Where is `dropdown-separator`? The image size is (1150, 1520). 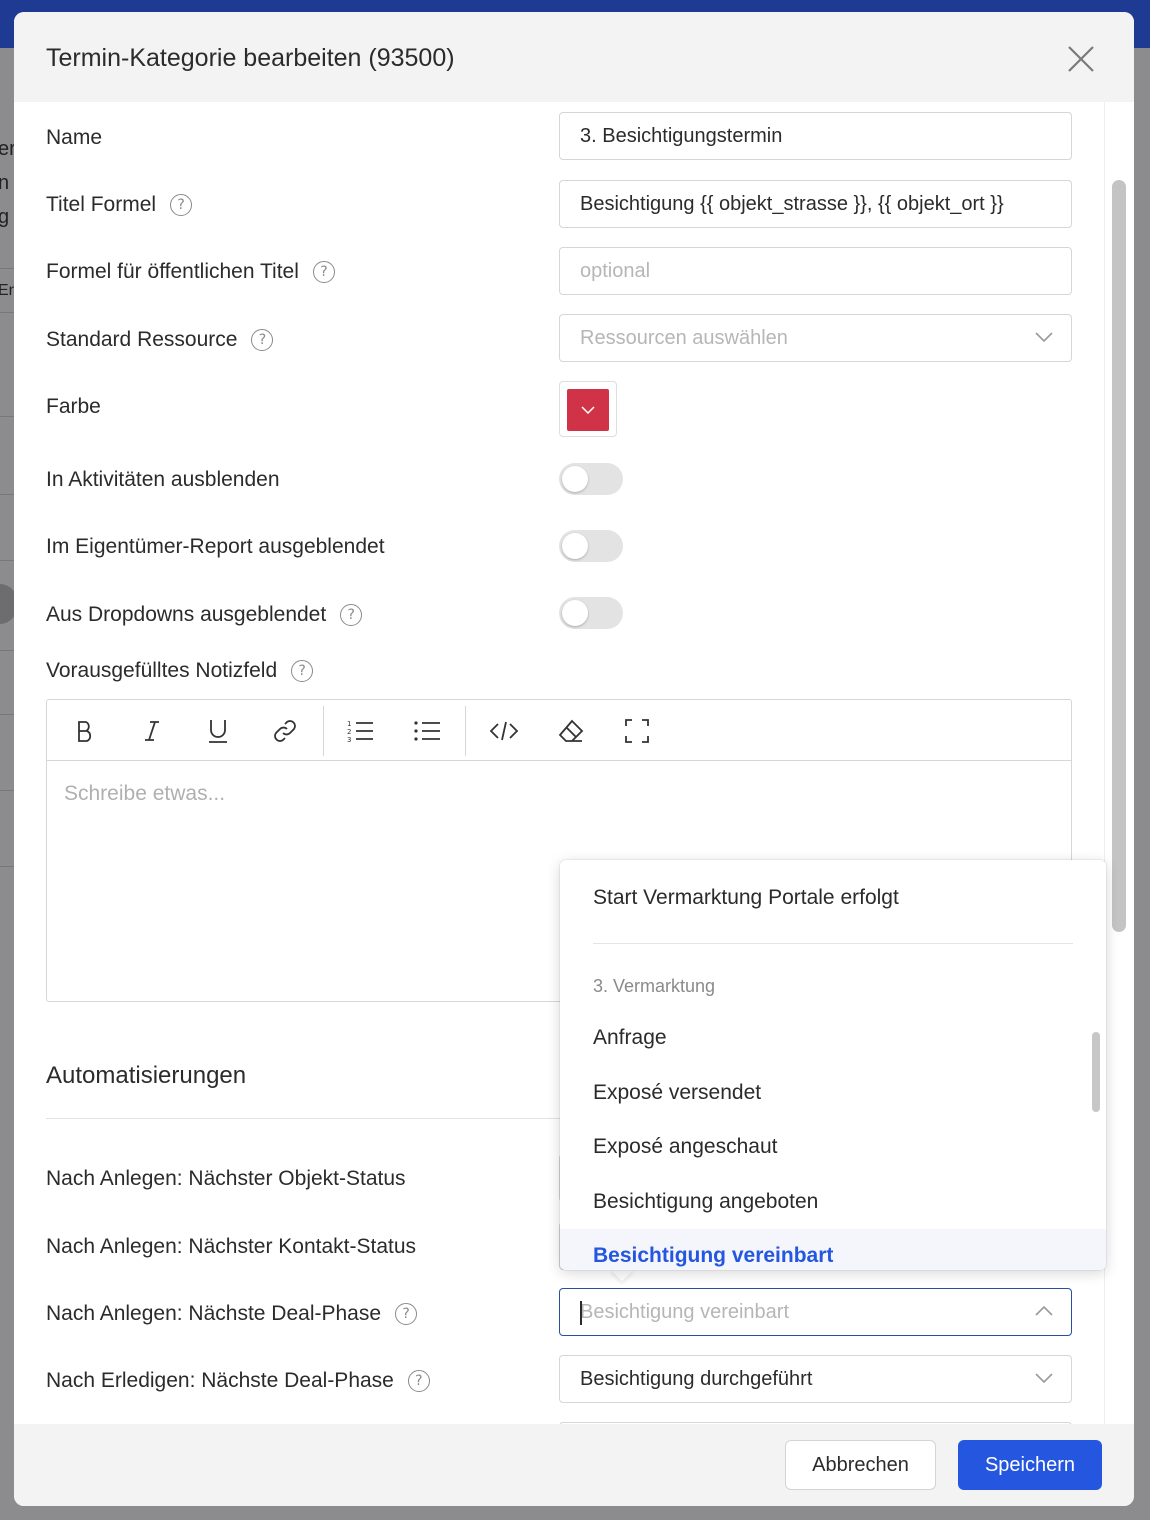
dropdown-separator is located at coordinates (833, 943).